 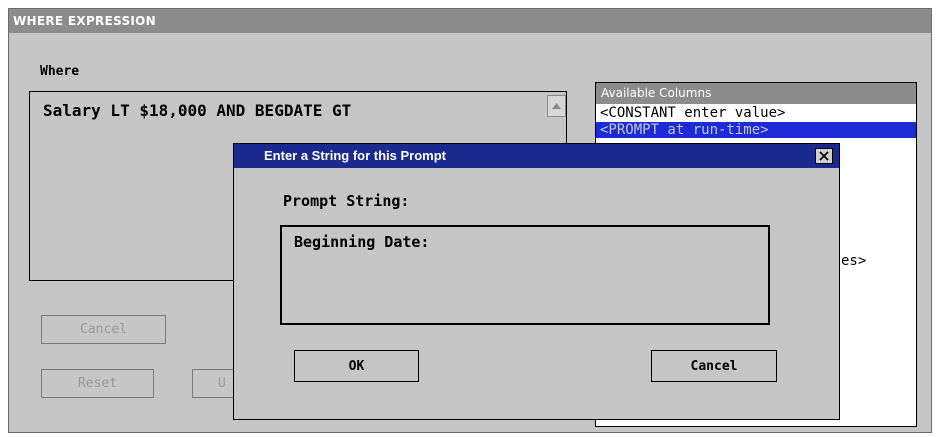 I want to click on where-expression-text: Salary LT $18,000 AND BEGDATE GT, so click(x=197, y=110).